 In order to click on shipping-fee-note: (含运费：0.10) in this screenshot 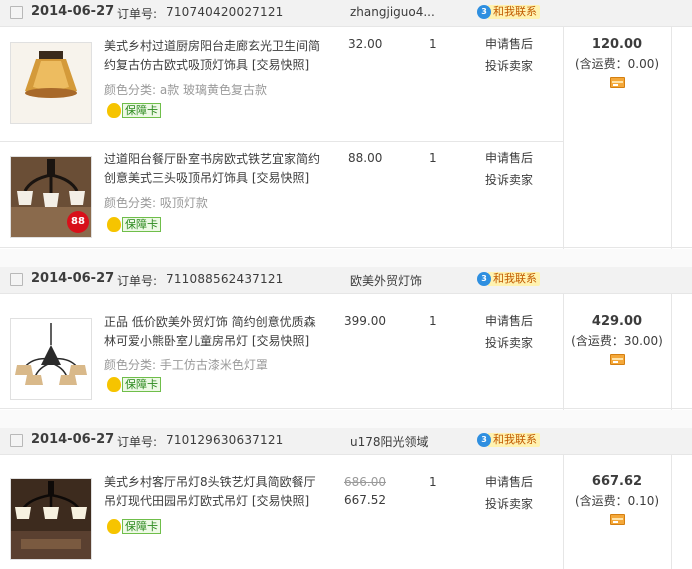, I will do `click(617, 501)`.